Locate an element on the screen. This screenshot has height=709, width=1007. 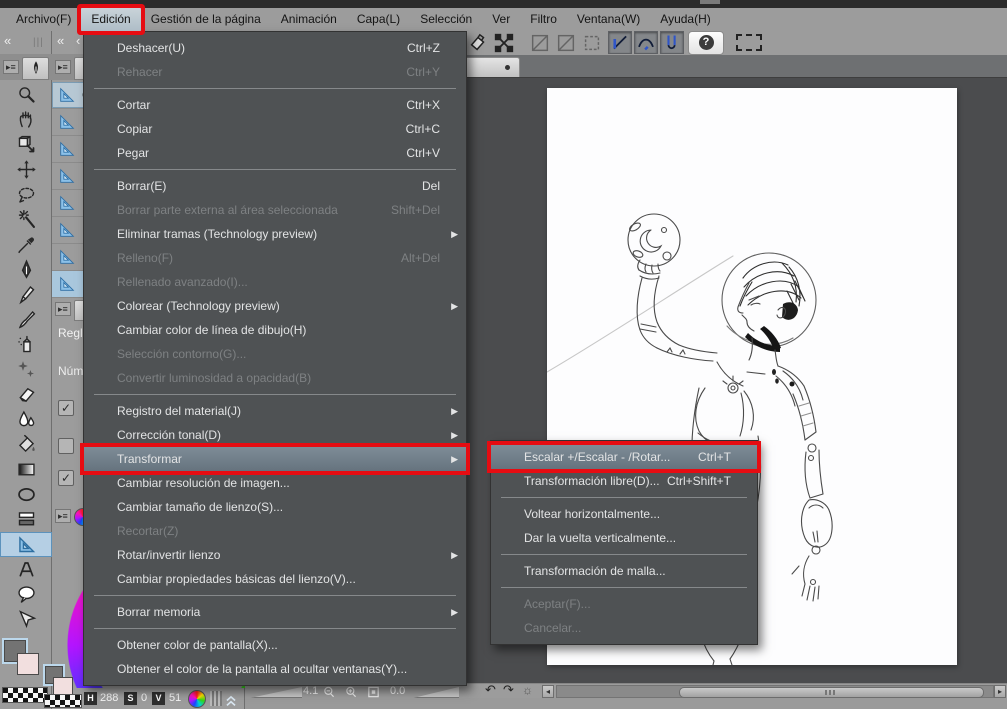
move-tool is located at coordinates (26, 169).